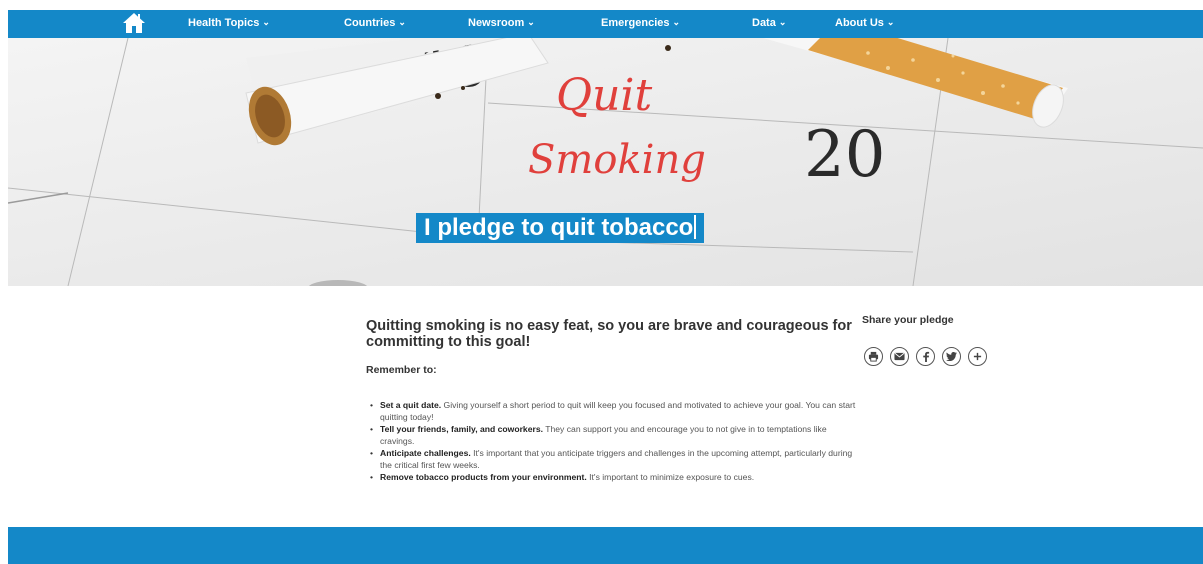 The width and height of the screenshot is (1203, 564). I want to click on tip-bold: Set a quit date., so click(411, 405).